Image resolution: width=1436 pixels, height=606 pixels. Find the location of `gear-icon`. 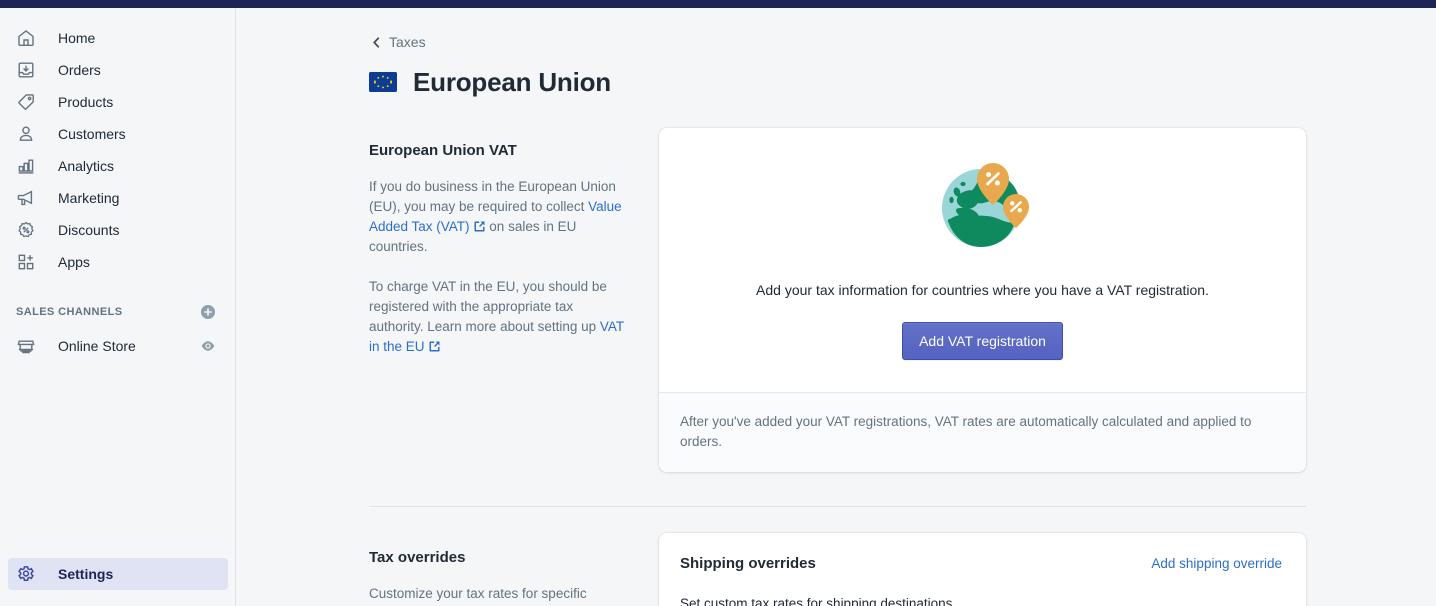

gear-icon is located at coordinates (26, 574).